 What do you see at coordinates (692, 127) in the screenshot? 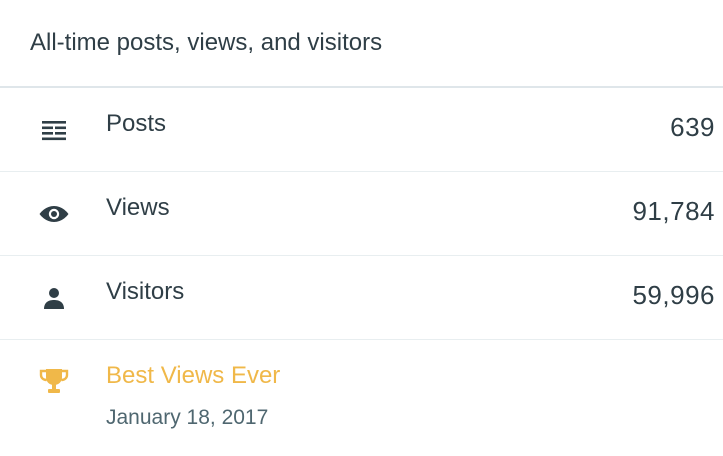
I see `stat-value-posts: 639` at bounding box center [692, 127].